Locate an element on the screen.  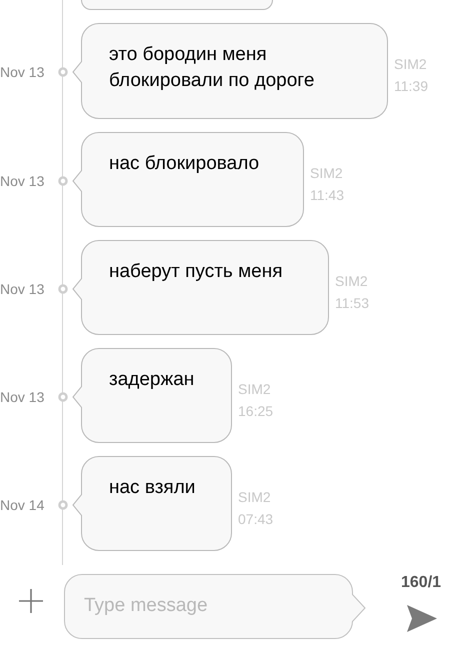
send-button is located at coordinates (422, 618).